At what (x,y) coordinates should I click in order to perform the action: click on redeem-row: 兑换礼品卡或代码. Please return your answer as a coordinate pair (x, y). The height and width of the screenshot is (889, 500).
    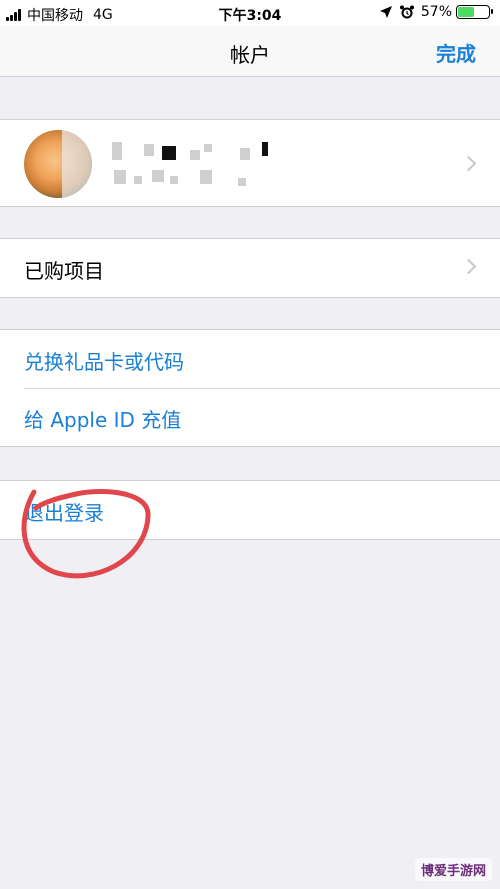
    Looking at the image, I should click on (250, 359).